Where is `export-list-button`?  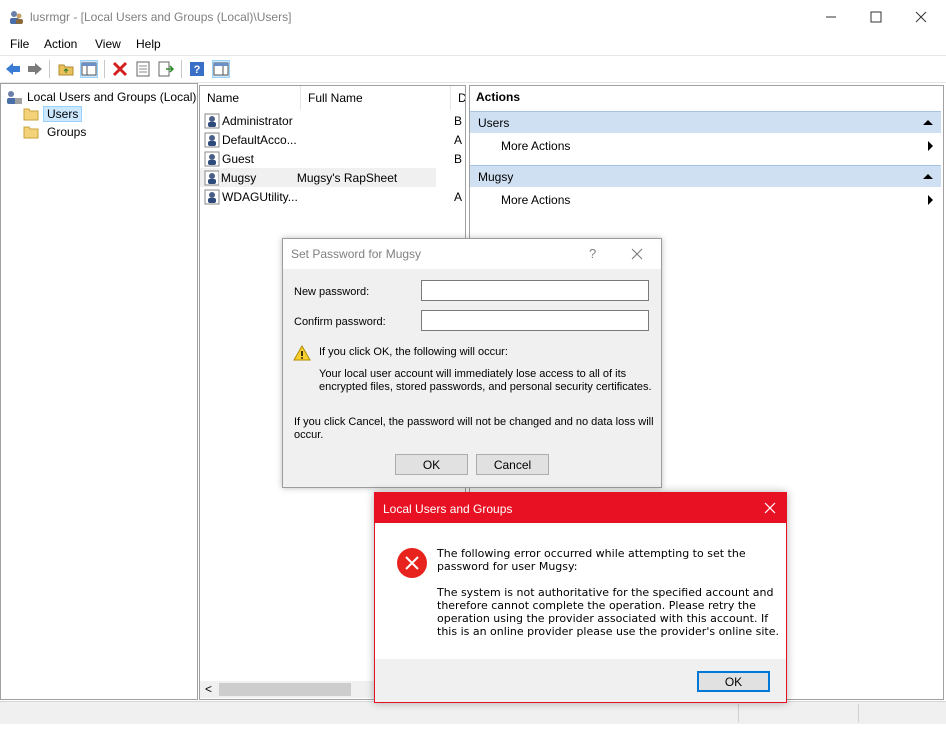 export-list-button is located at coordinates (166, 69).